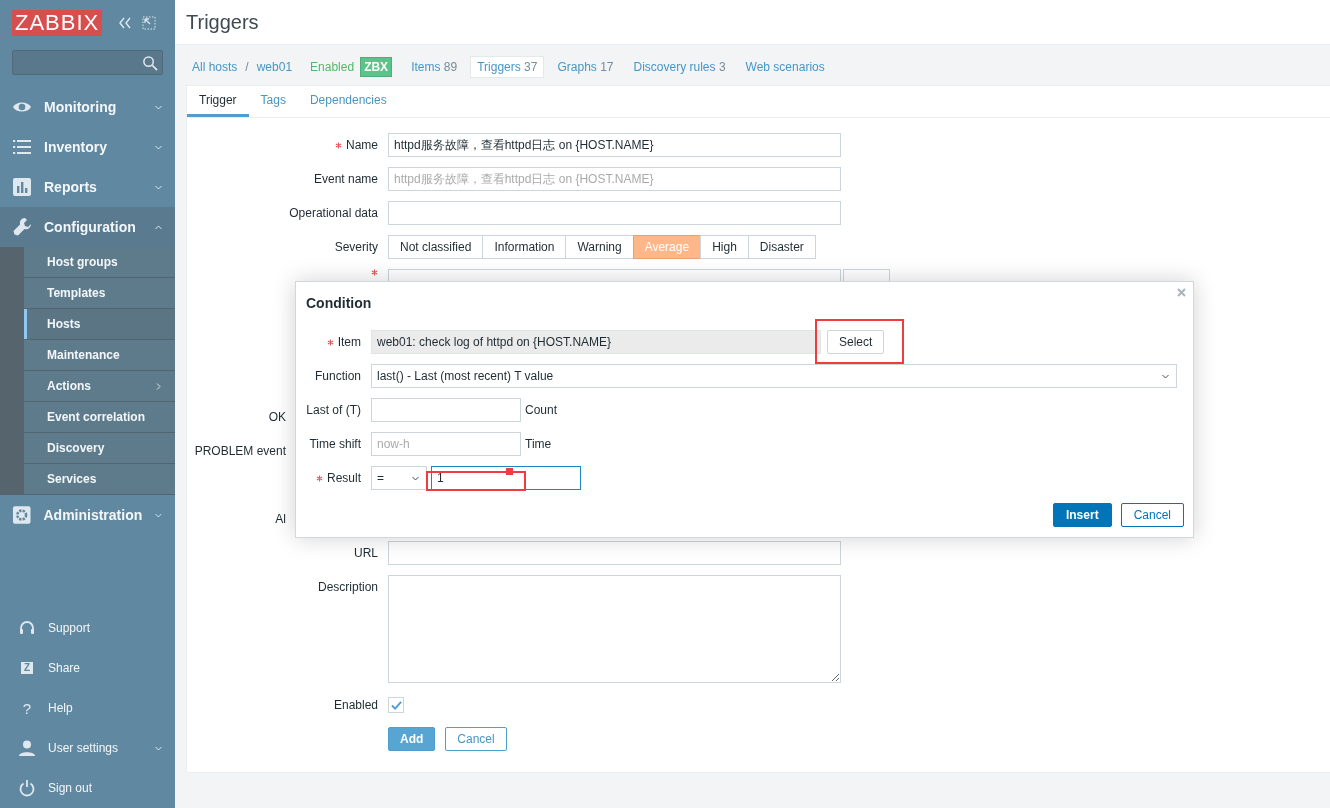 The width and height of the screenshot is (1330, 808). What do you see at coordinates (222, 22) in the screenshot?
I see `page-title: Triggers` at bounding box center [222, 22].